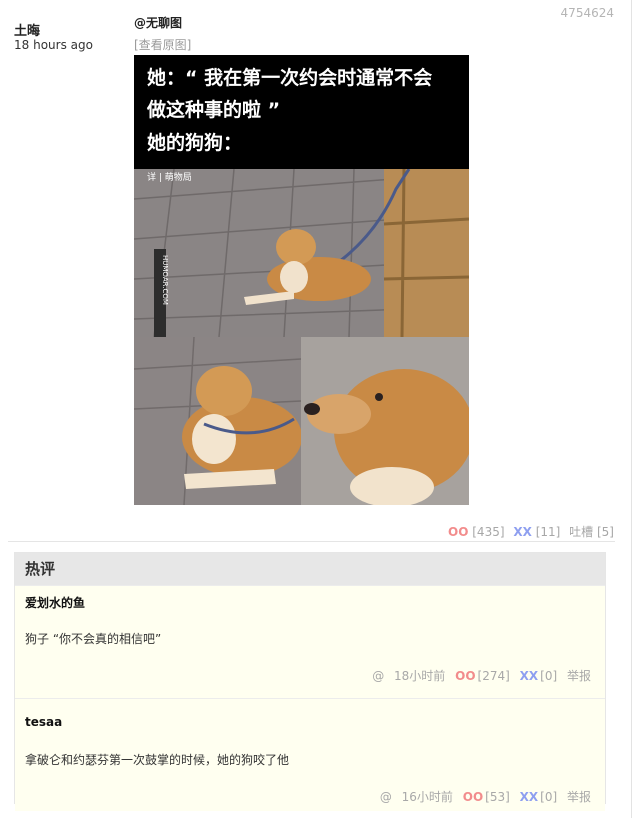 The height and width of the screenshot is (818, 634). Describe the element at coordinates (93, 639) in the screenshot. I see `comment-text: 狗子 “你不会真的相信吧”` at that location.